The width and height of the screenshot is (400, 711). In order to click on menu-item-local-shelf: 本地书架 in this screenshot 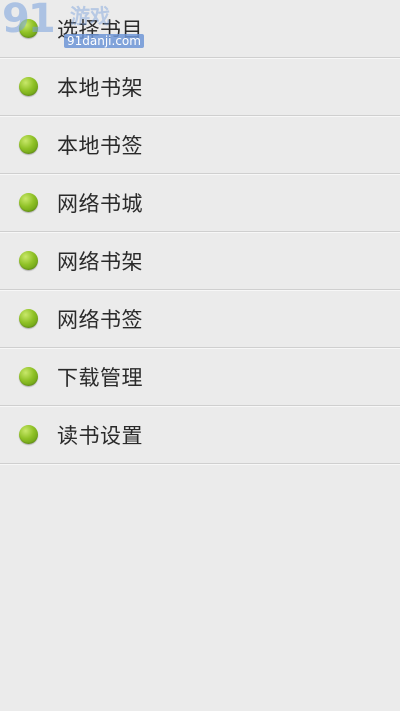, I will do `click(200, 87)`.